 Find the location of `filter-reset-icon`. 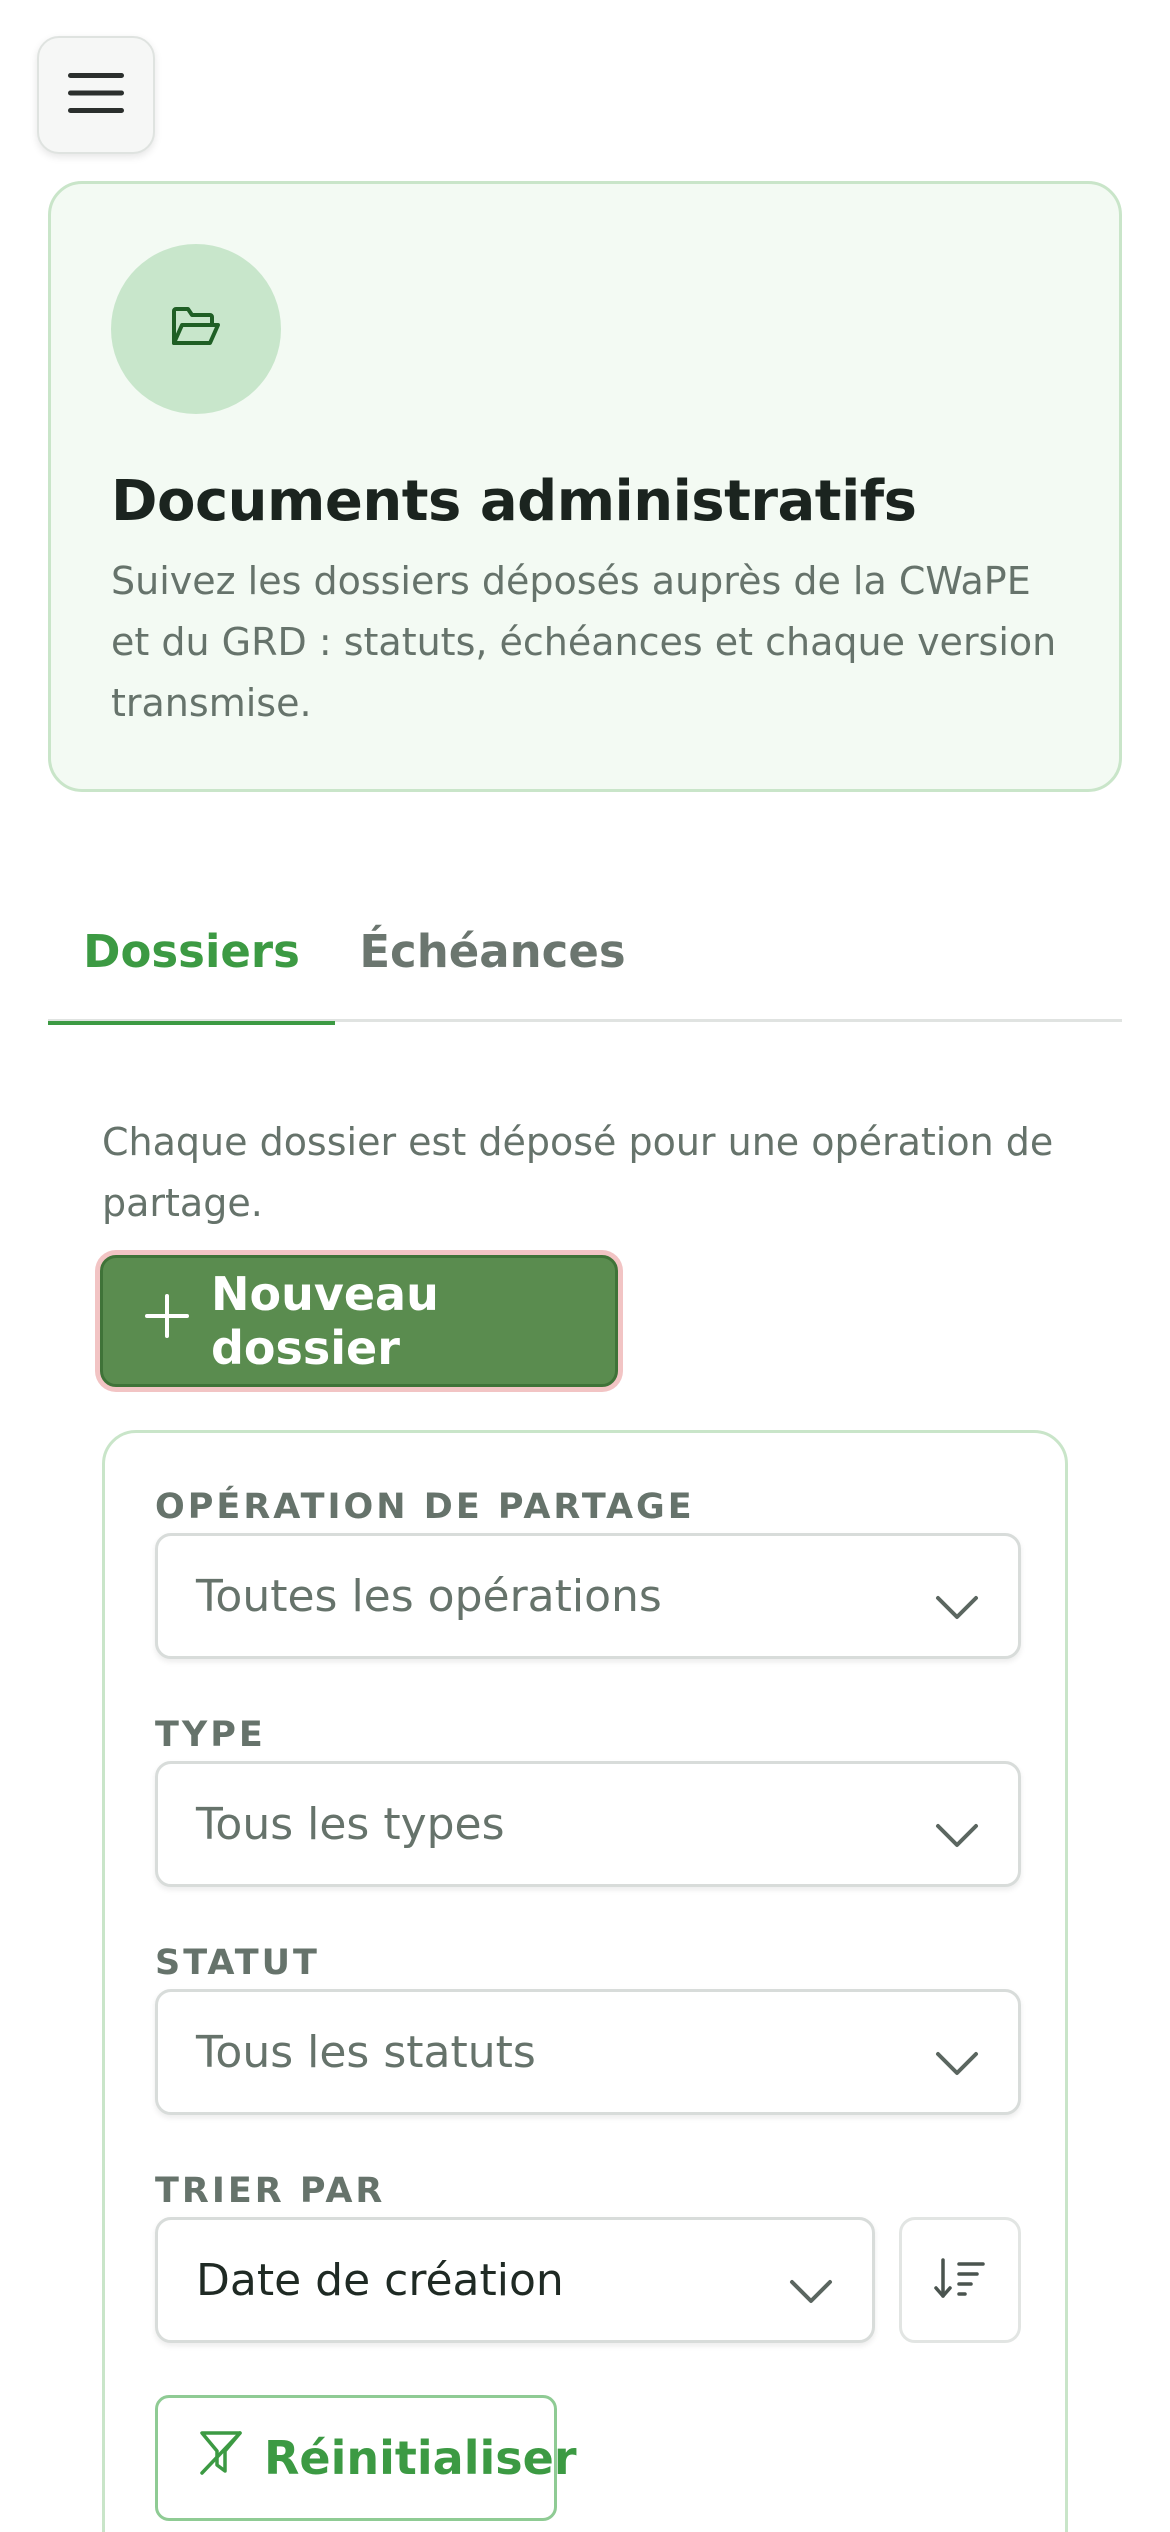

filter-reset-icon is located at coordinates (221, 2458).